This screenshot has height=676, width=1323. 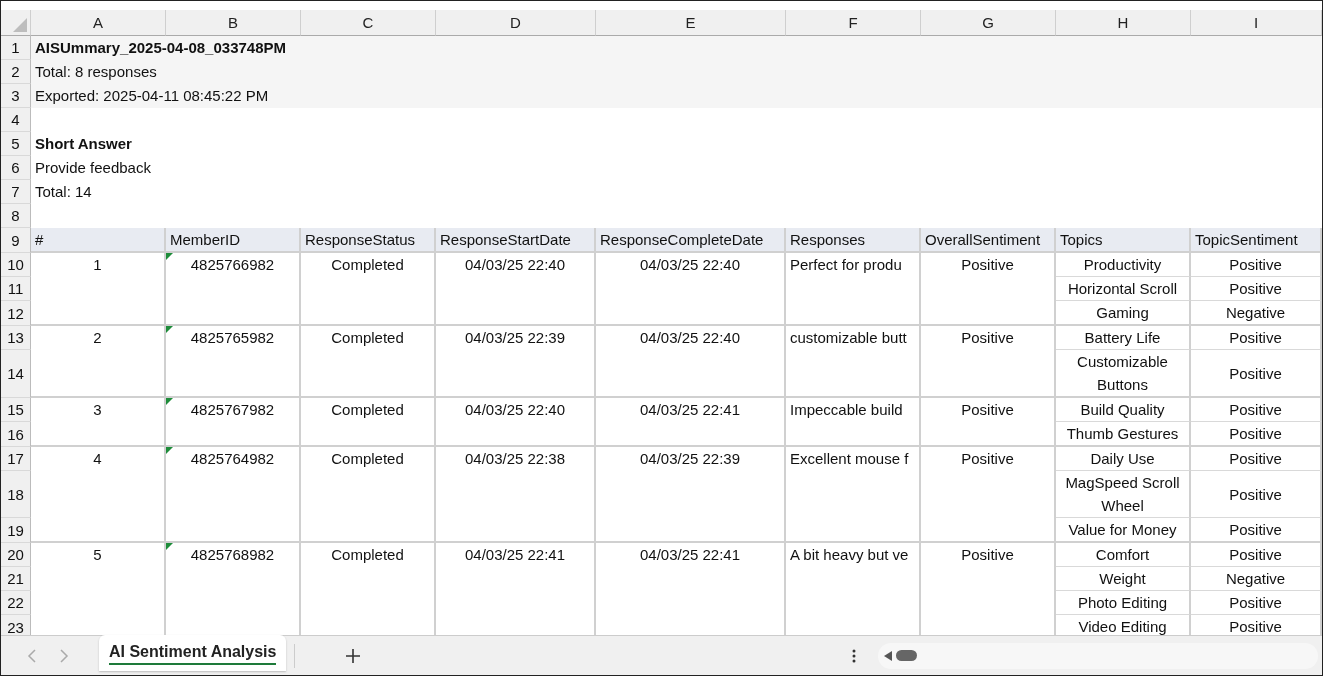 I want to click on row-number: 21, so click(x=16, y=579).